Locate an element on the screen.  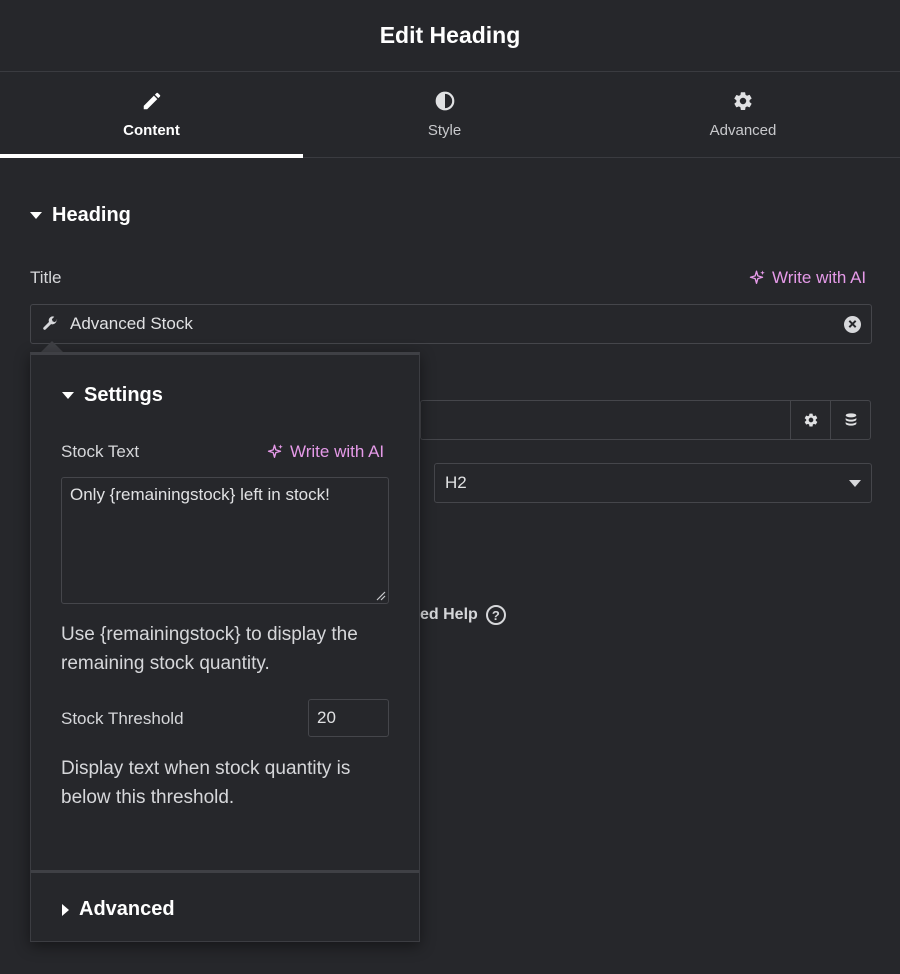
title-input: Advanced Stock is located at coordinates (451, 324).